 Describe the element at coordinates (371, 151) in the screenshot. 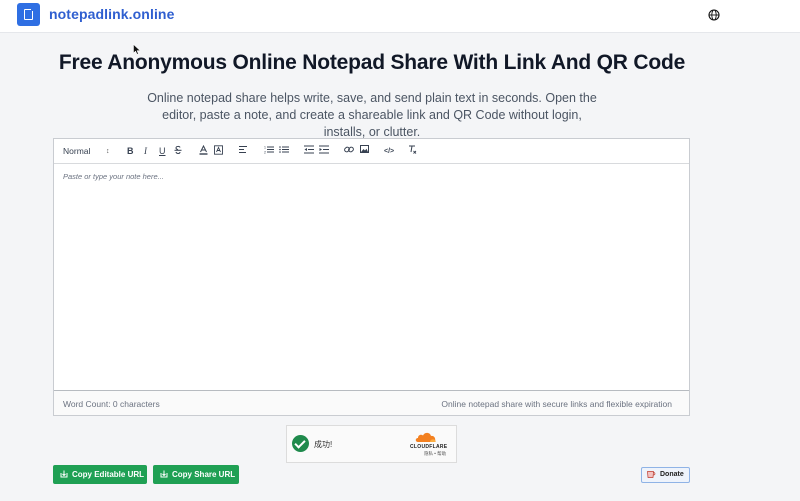

I see `editor-toolbar: Normal ↕ B I U 12 </>` at that location.